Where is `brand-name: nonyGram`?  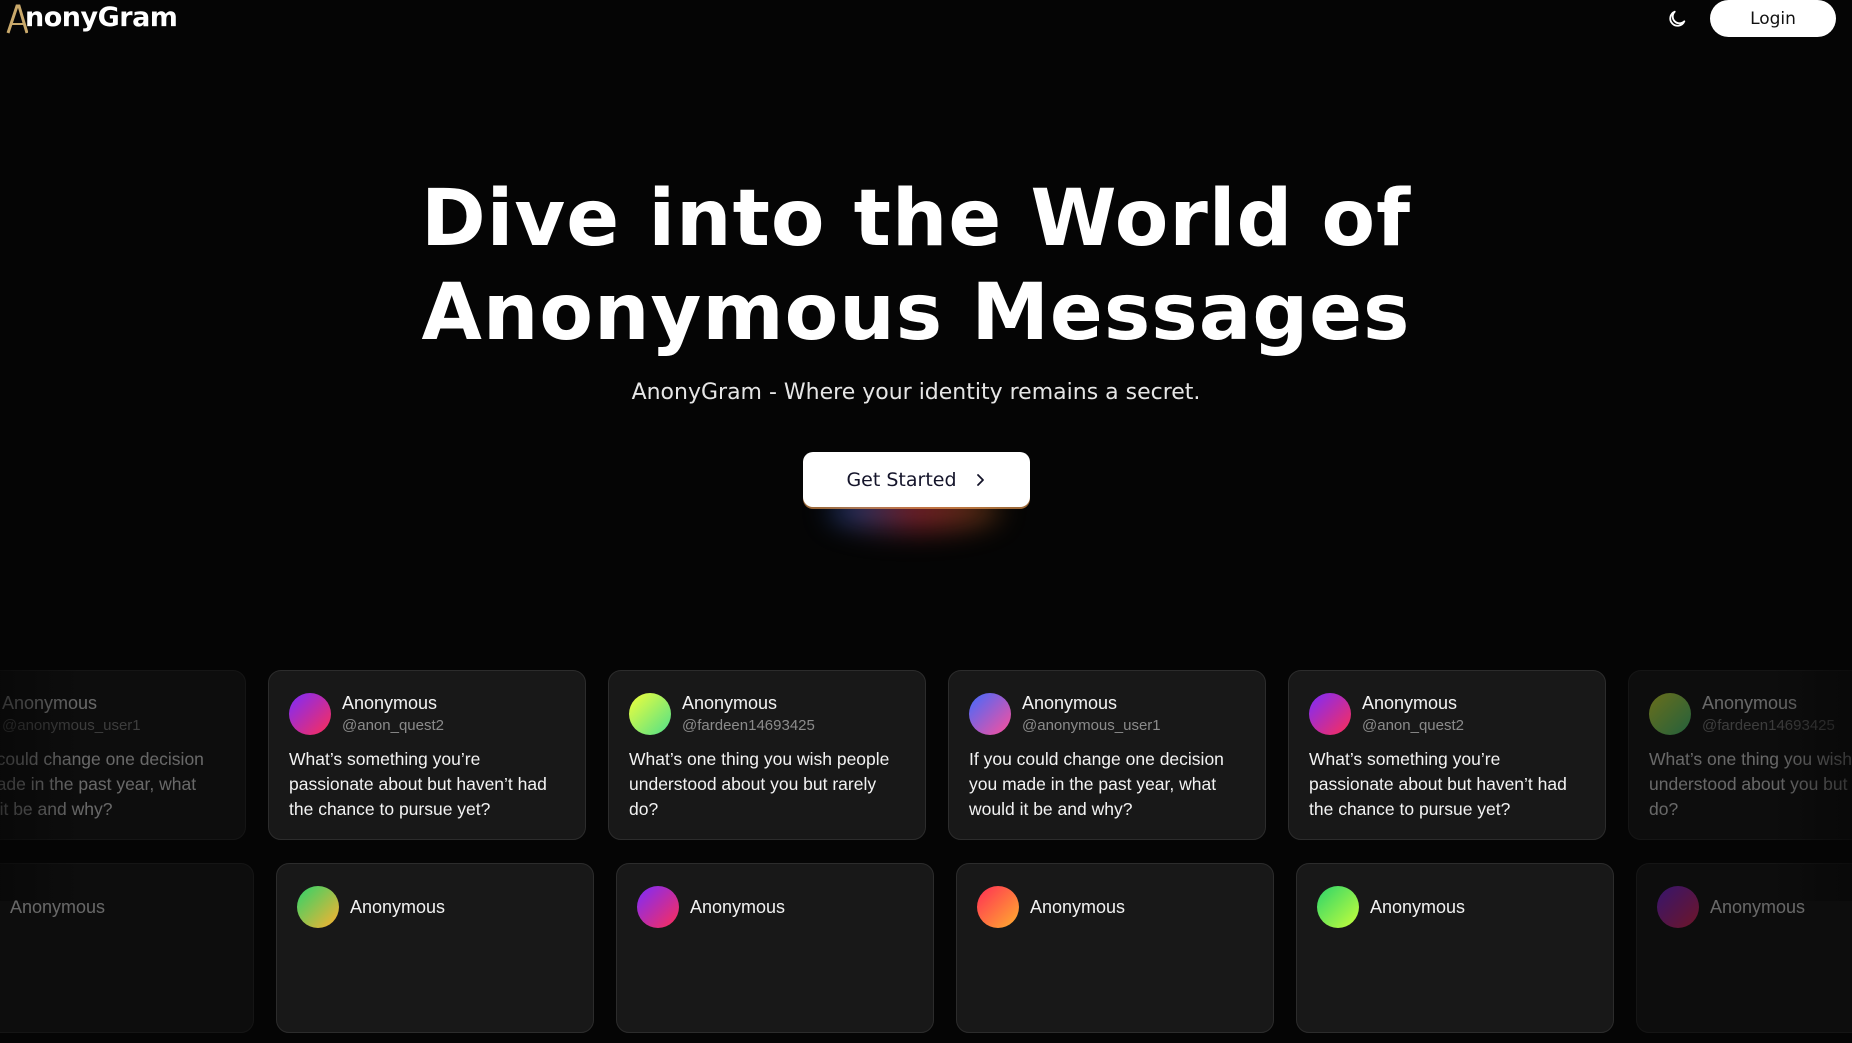 brand-name: nonyGram is located at coordinates (101, 17).